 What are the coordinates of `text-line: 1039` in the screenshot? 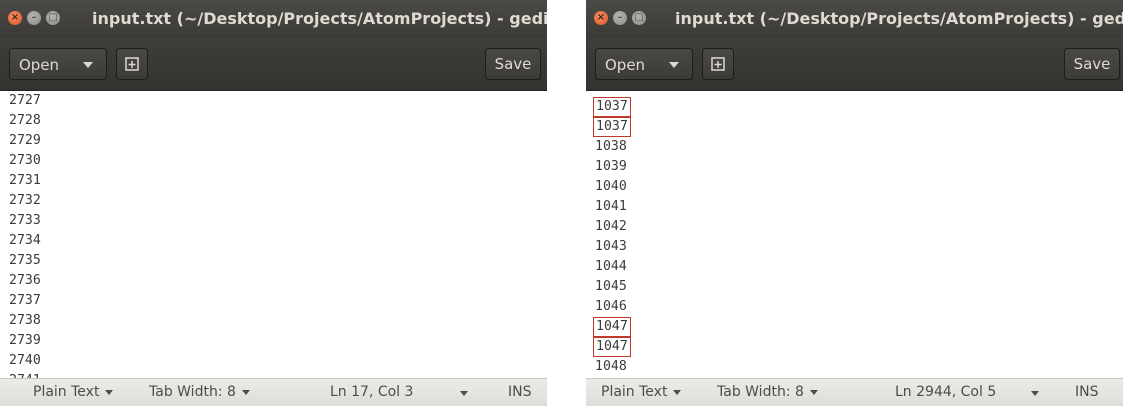 It's located at (611, 166).